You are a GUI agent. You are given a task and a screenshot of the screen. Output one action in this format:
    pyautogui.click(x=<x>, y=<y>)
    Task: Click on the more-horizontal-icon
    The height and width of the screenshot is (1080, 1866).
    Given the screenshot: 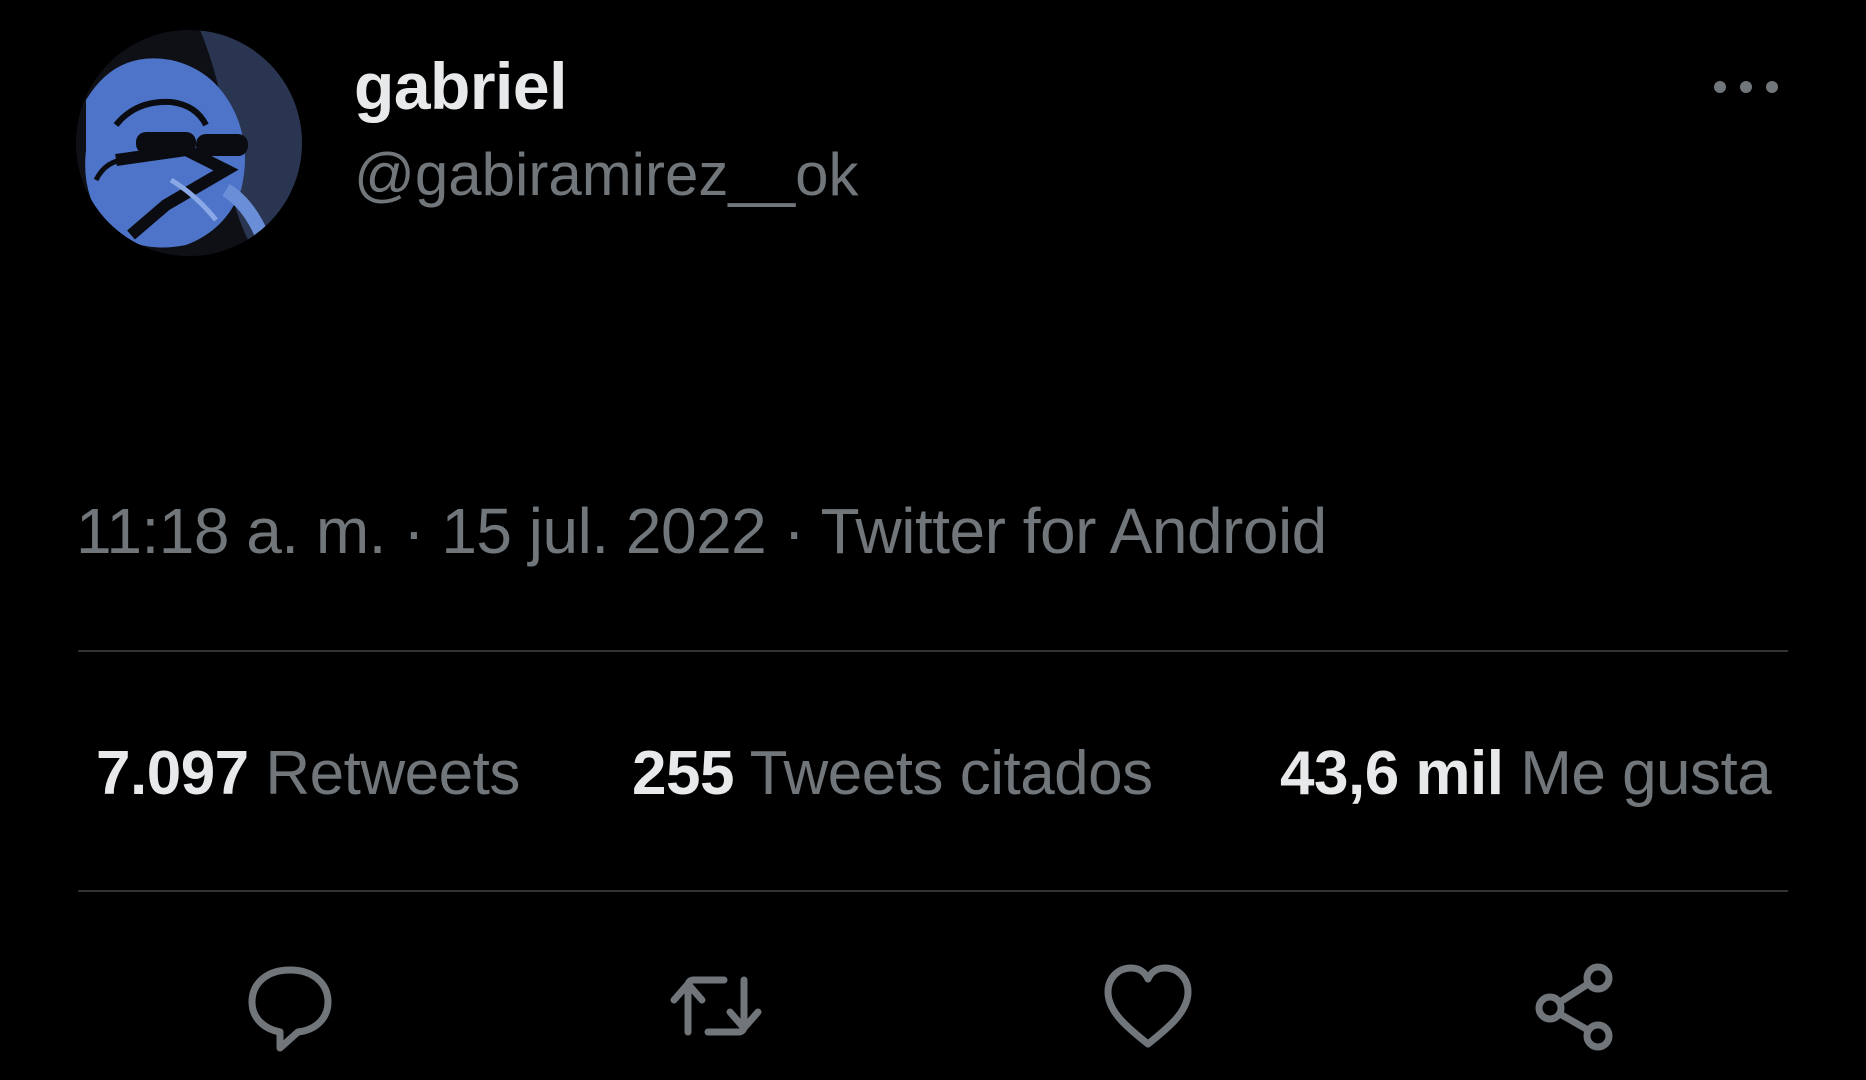 What is the action you would take?
    pyautogui.click(x=1746, y=87)
    